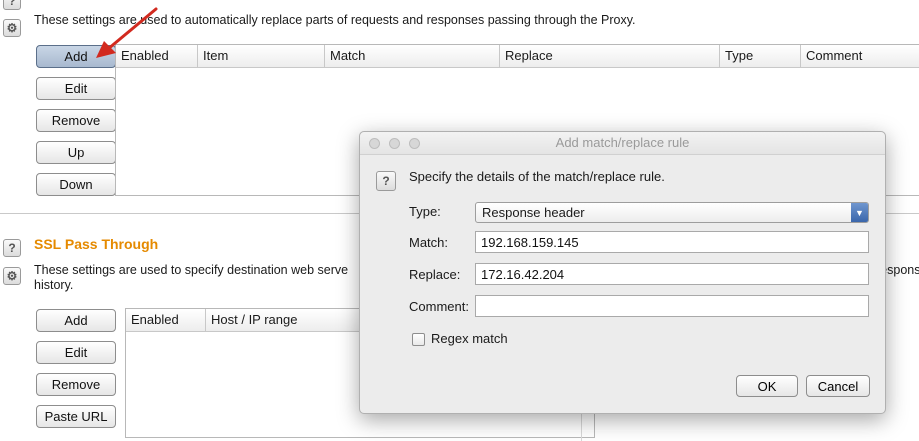  Describe the element at coordinates (54, 285) in the screenshot. I see `ssl-description-line2: history.` at that location.